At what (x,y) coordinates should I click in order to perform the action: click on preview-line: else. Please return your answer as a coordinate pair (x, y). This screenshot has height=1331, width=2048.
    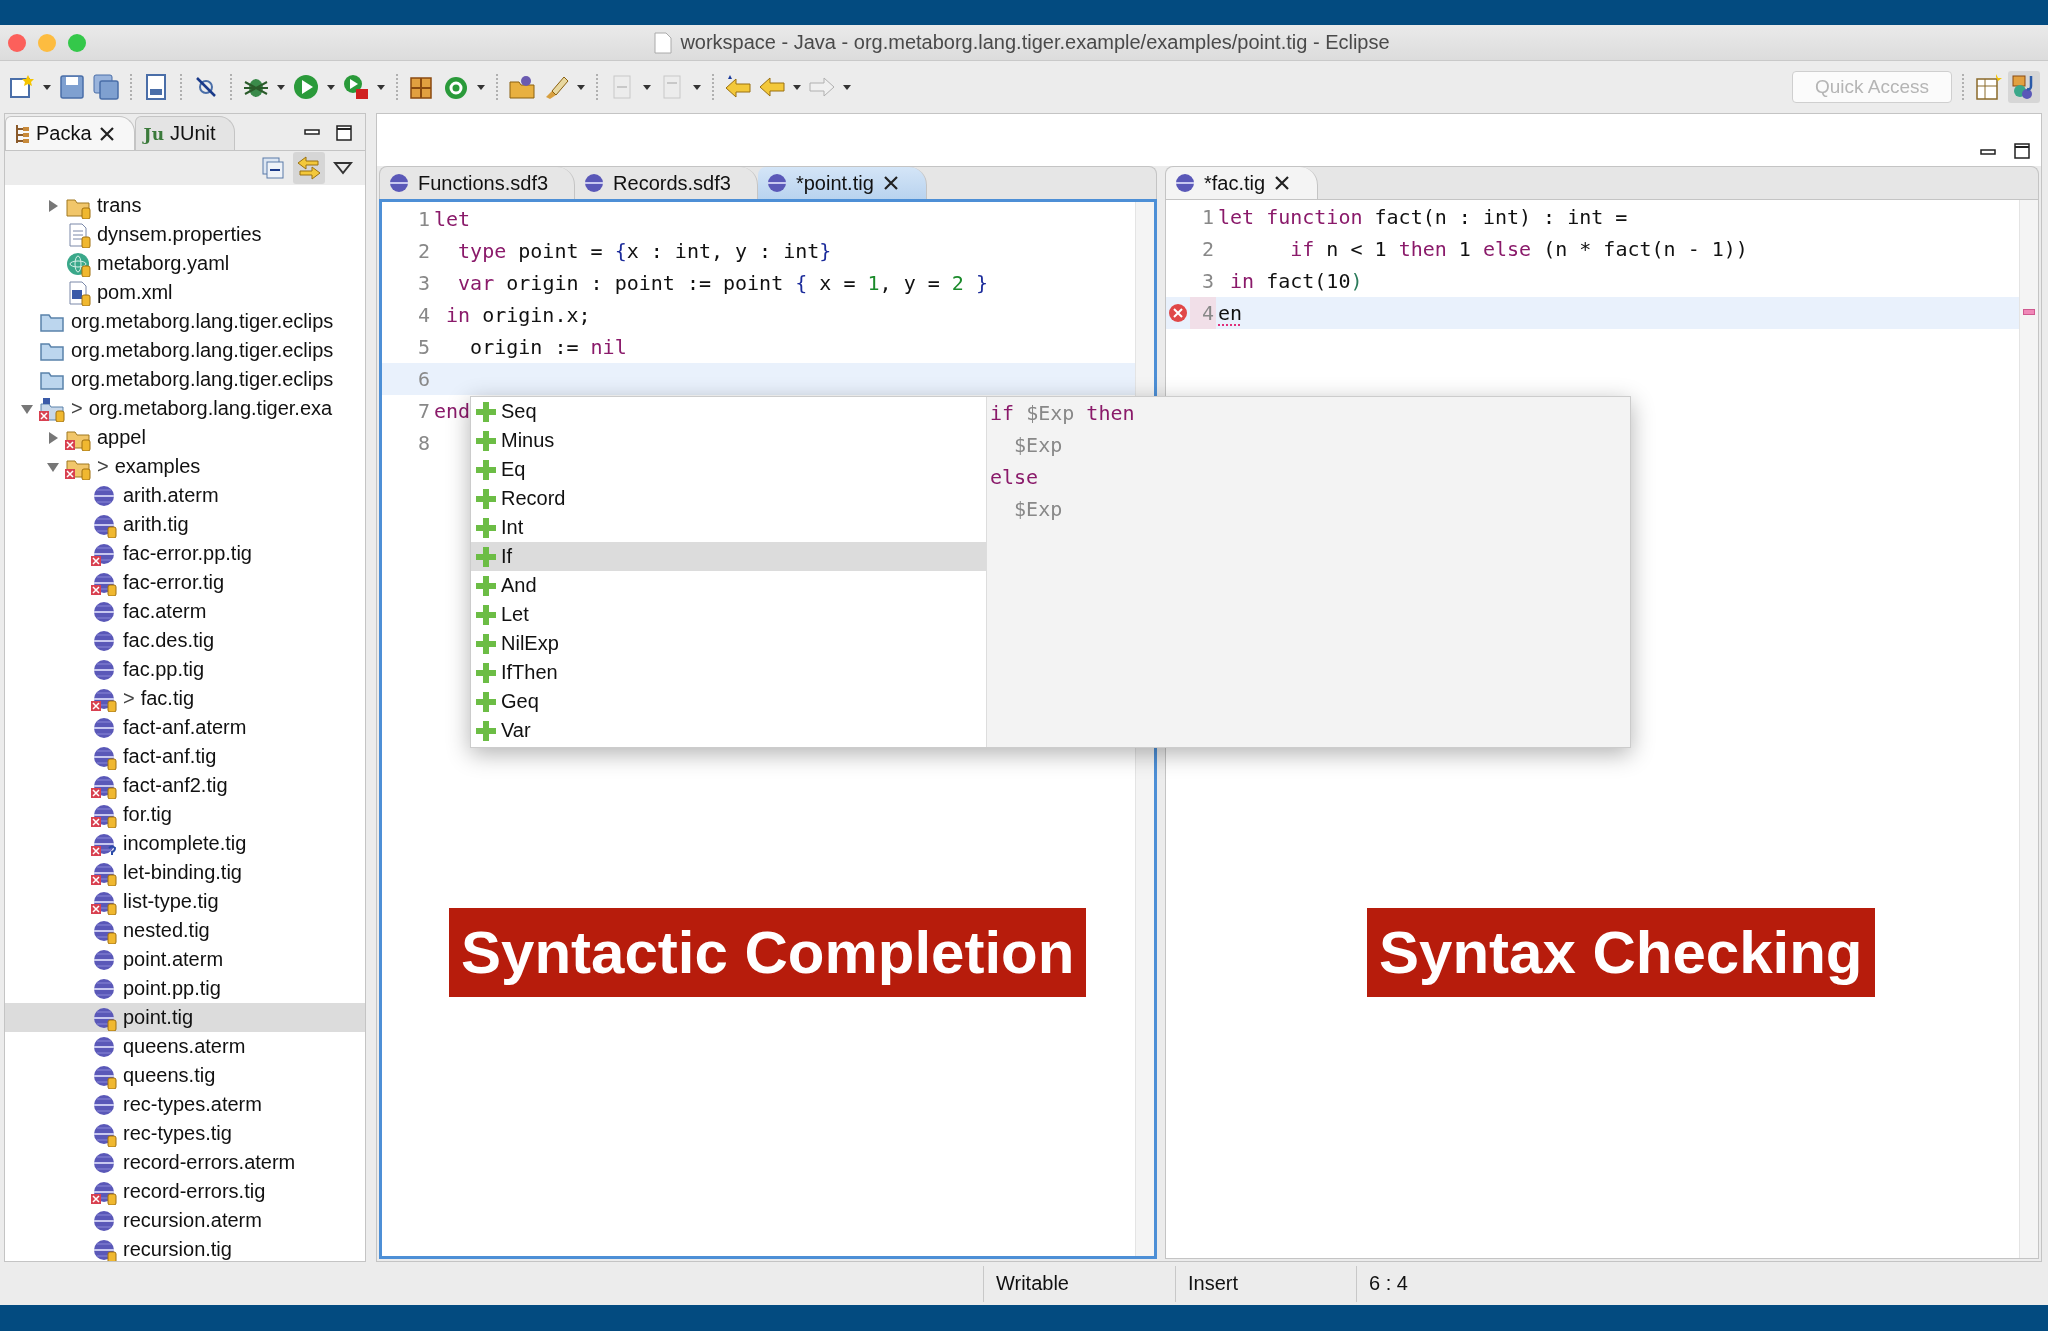
    Looking at the image, I should click on (1014, 477).